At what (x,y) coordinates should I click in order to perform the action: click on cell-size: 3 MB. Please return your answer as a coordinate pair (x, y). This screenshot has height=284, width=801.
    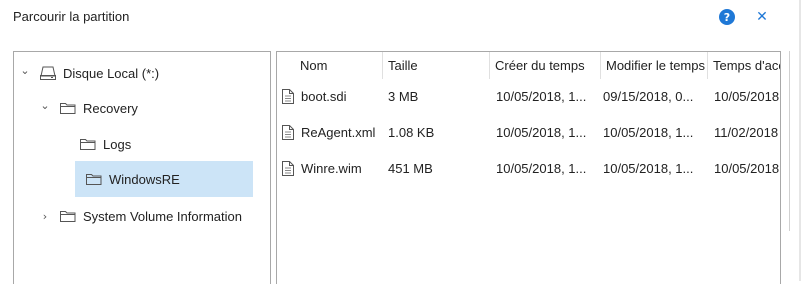
    Looking at the image, I should click on (403, 96).